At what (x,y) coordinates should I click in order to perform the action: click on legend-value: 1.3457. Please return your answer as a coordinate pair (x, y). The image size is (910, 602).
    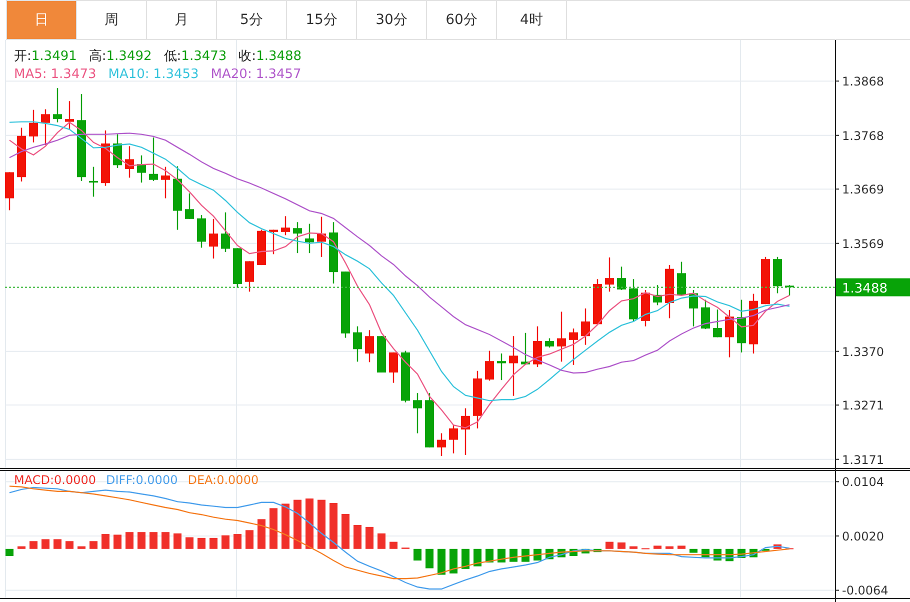
    Looking at the image, I should click on (279, 75).